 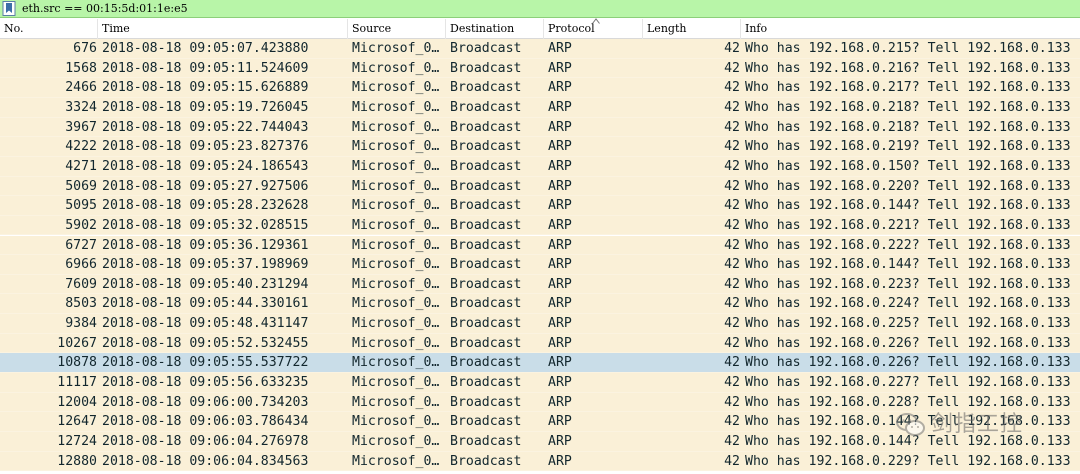 What do you see at coordinates (495, 29) in the screenshot?
I see `column-header-destination: Destination` at bounding box center [495, 29].